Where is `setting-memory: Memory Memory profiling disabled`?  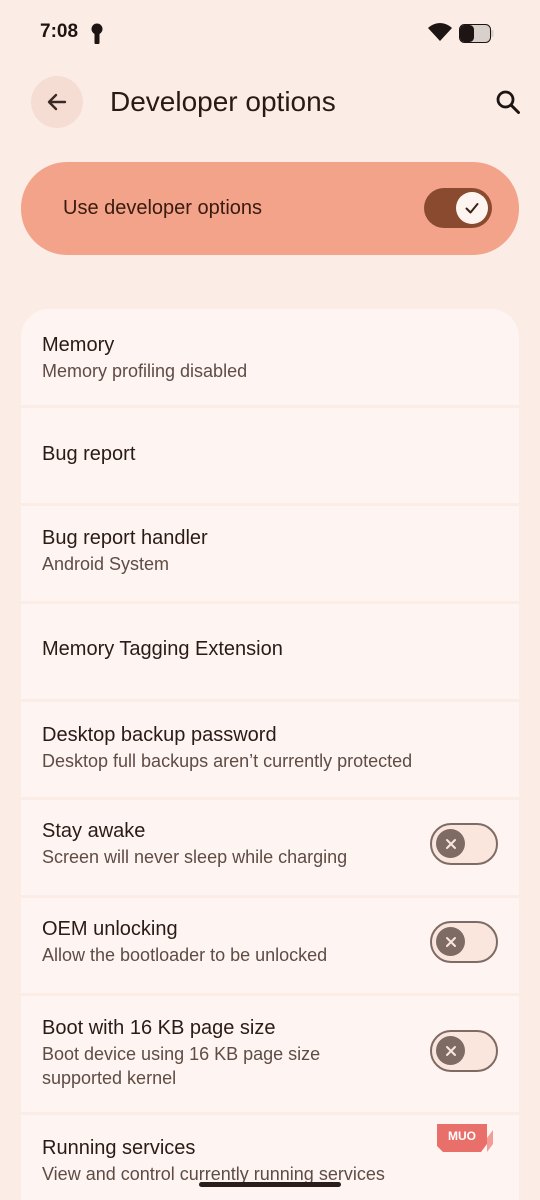
setting-memory: Memory Memory profiling disabled is located at coordinates (270, 357).